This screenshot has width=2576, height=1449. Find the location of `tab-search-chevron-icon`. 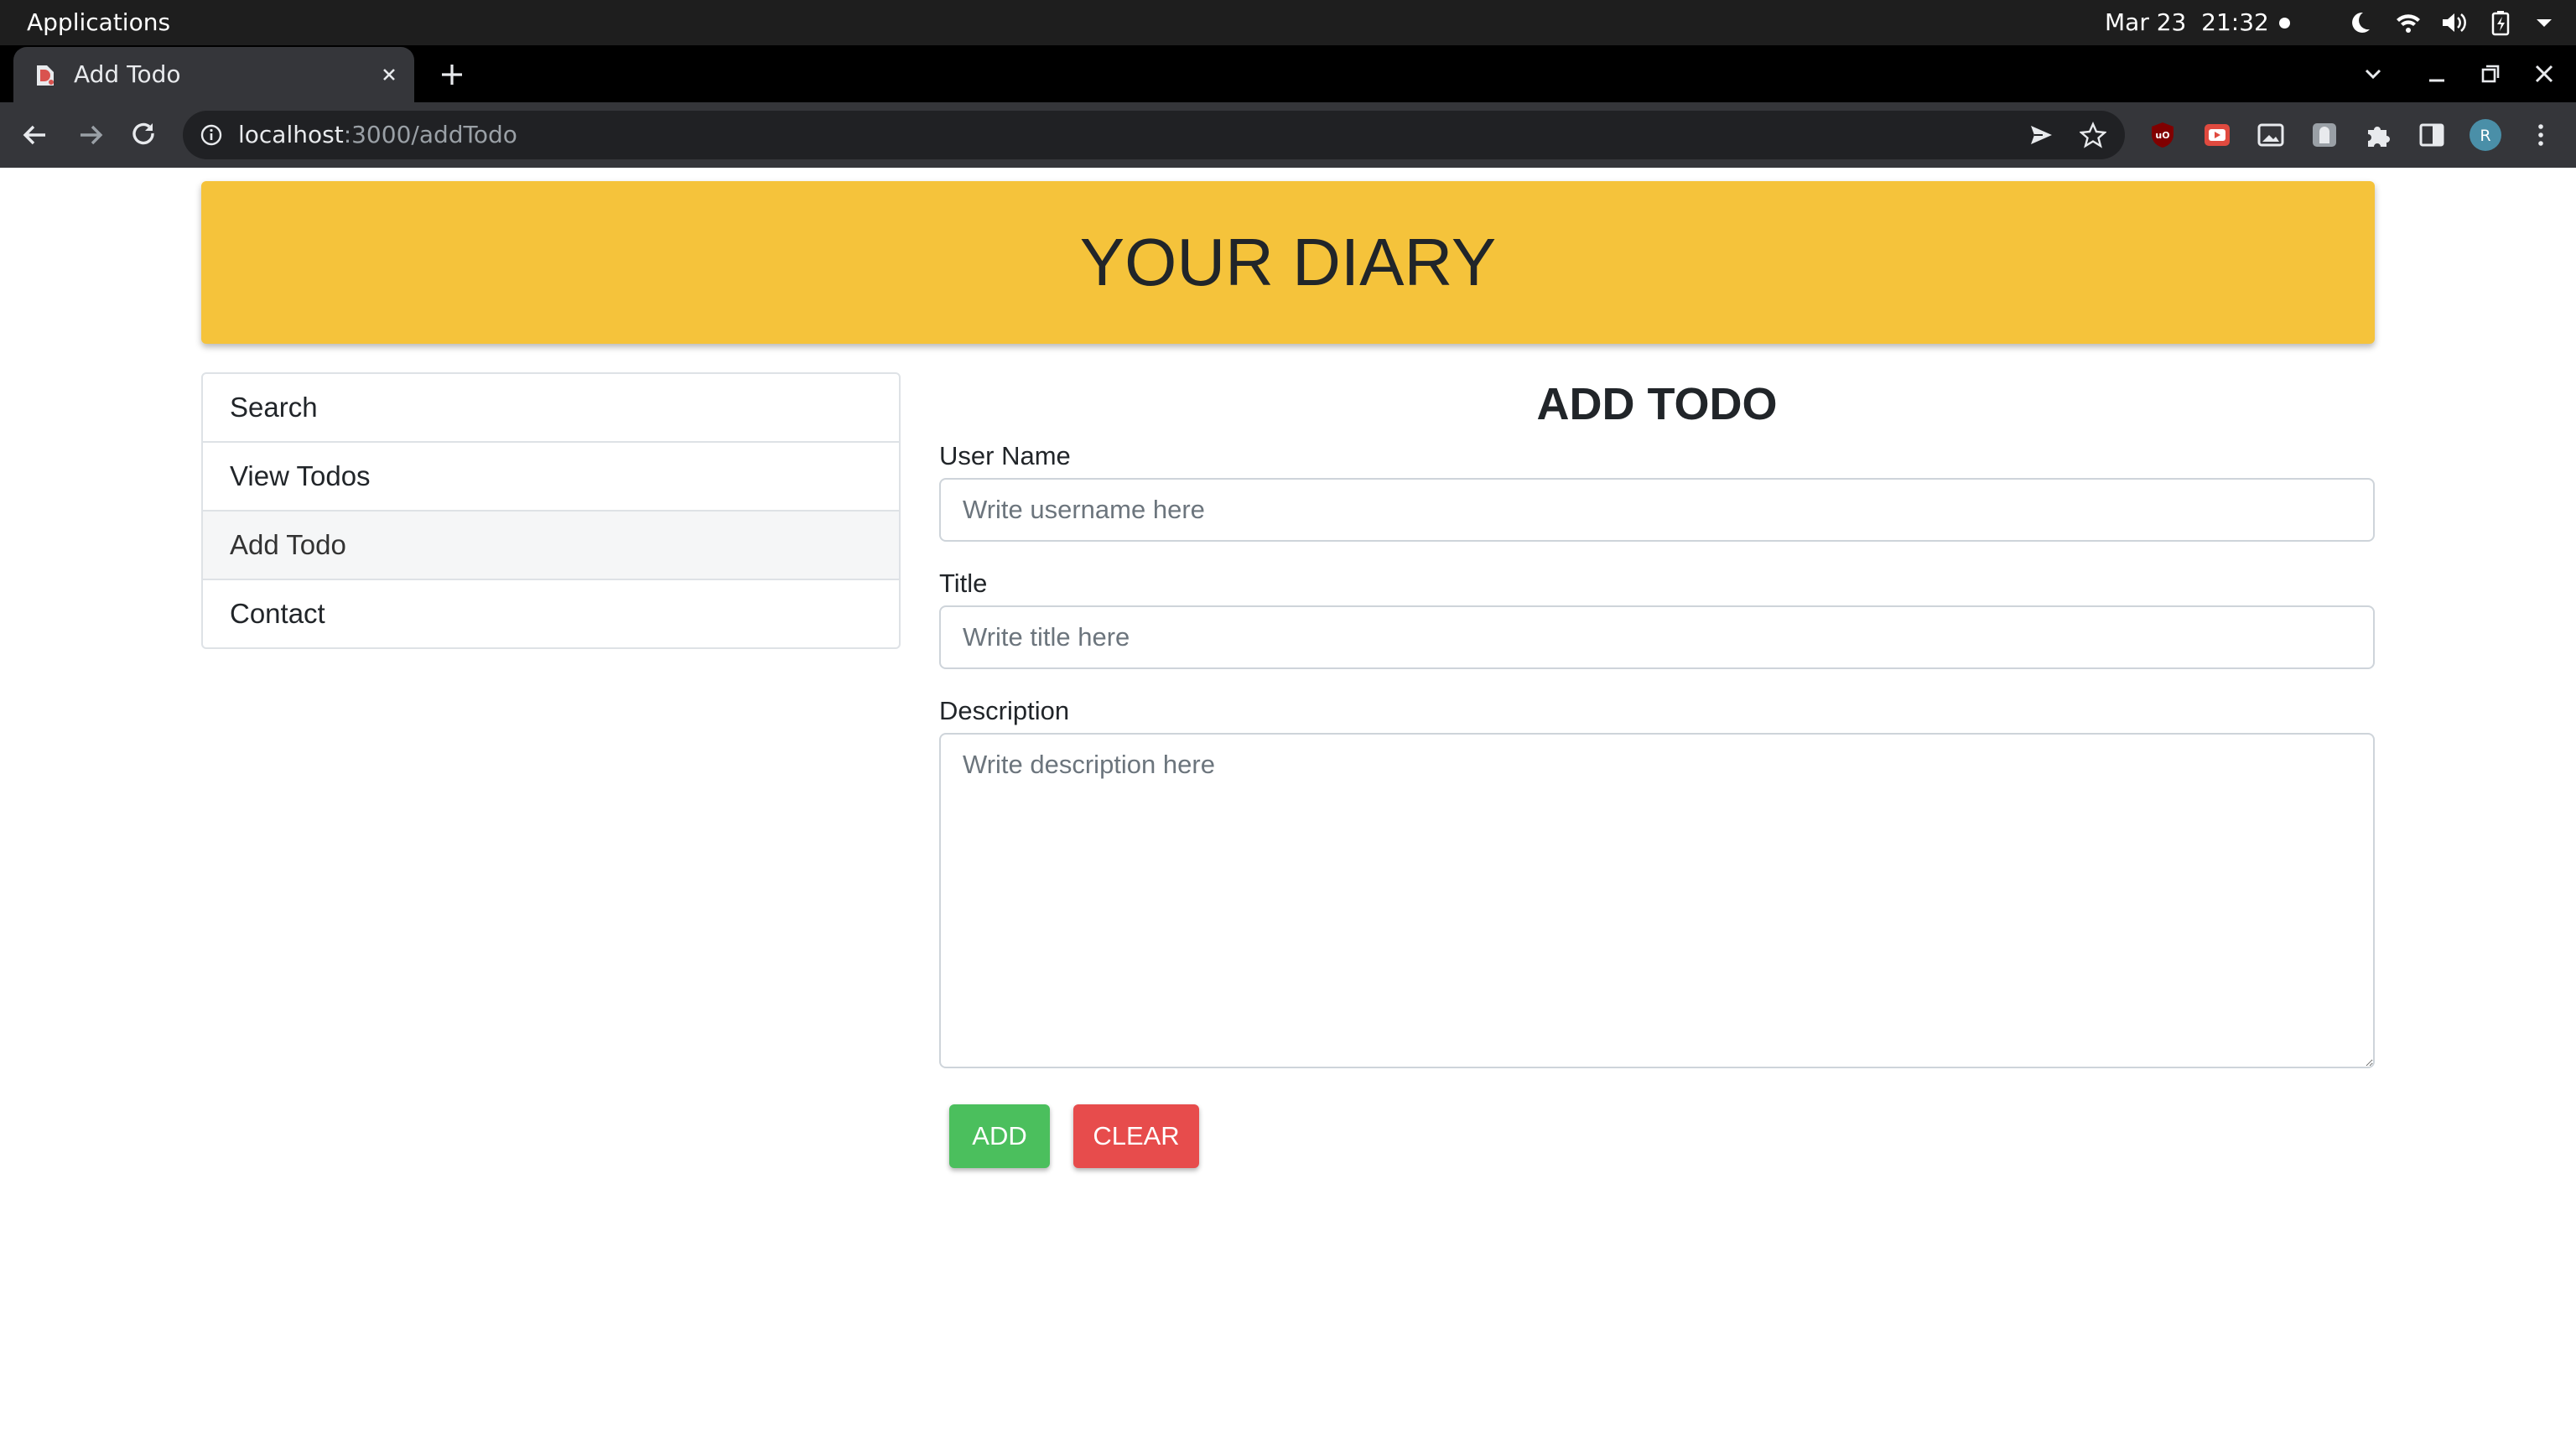

tab-search-chevron-icon is located at coordinates (2373, 74).